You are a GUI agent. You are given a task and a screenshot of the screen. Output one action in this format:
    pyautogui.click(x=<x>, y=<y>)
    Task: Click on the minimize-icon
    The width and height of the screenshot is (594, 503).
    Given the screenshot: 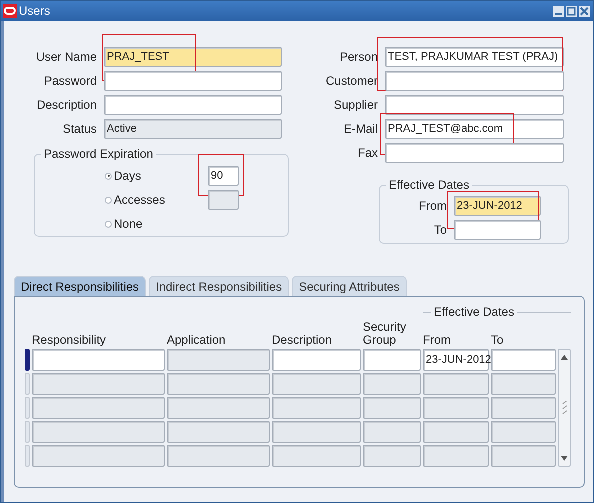 What is the action you would take?
    pyautogui.click(x=558, y=11)
    